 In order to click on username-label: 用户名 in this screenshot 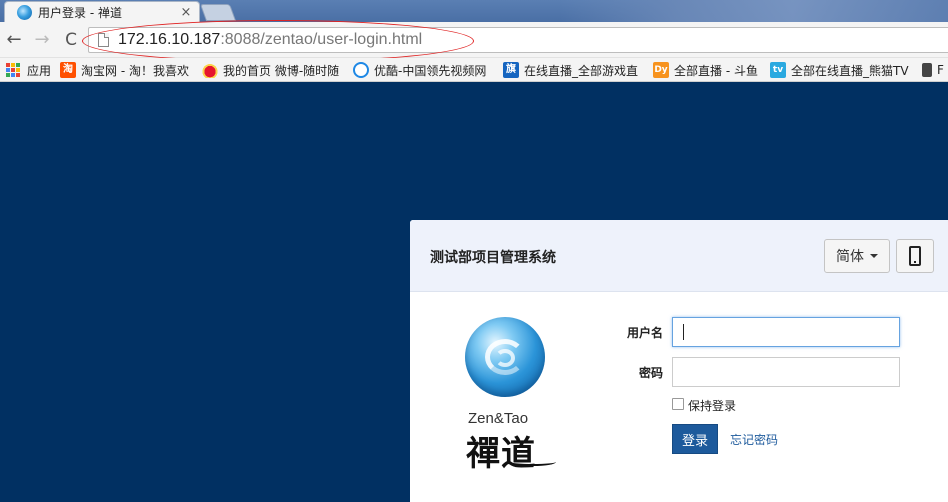, I will do `click(644, 333)`.